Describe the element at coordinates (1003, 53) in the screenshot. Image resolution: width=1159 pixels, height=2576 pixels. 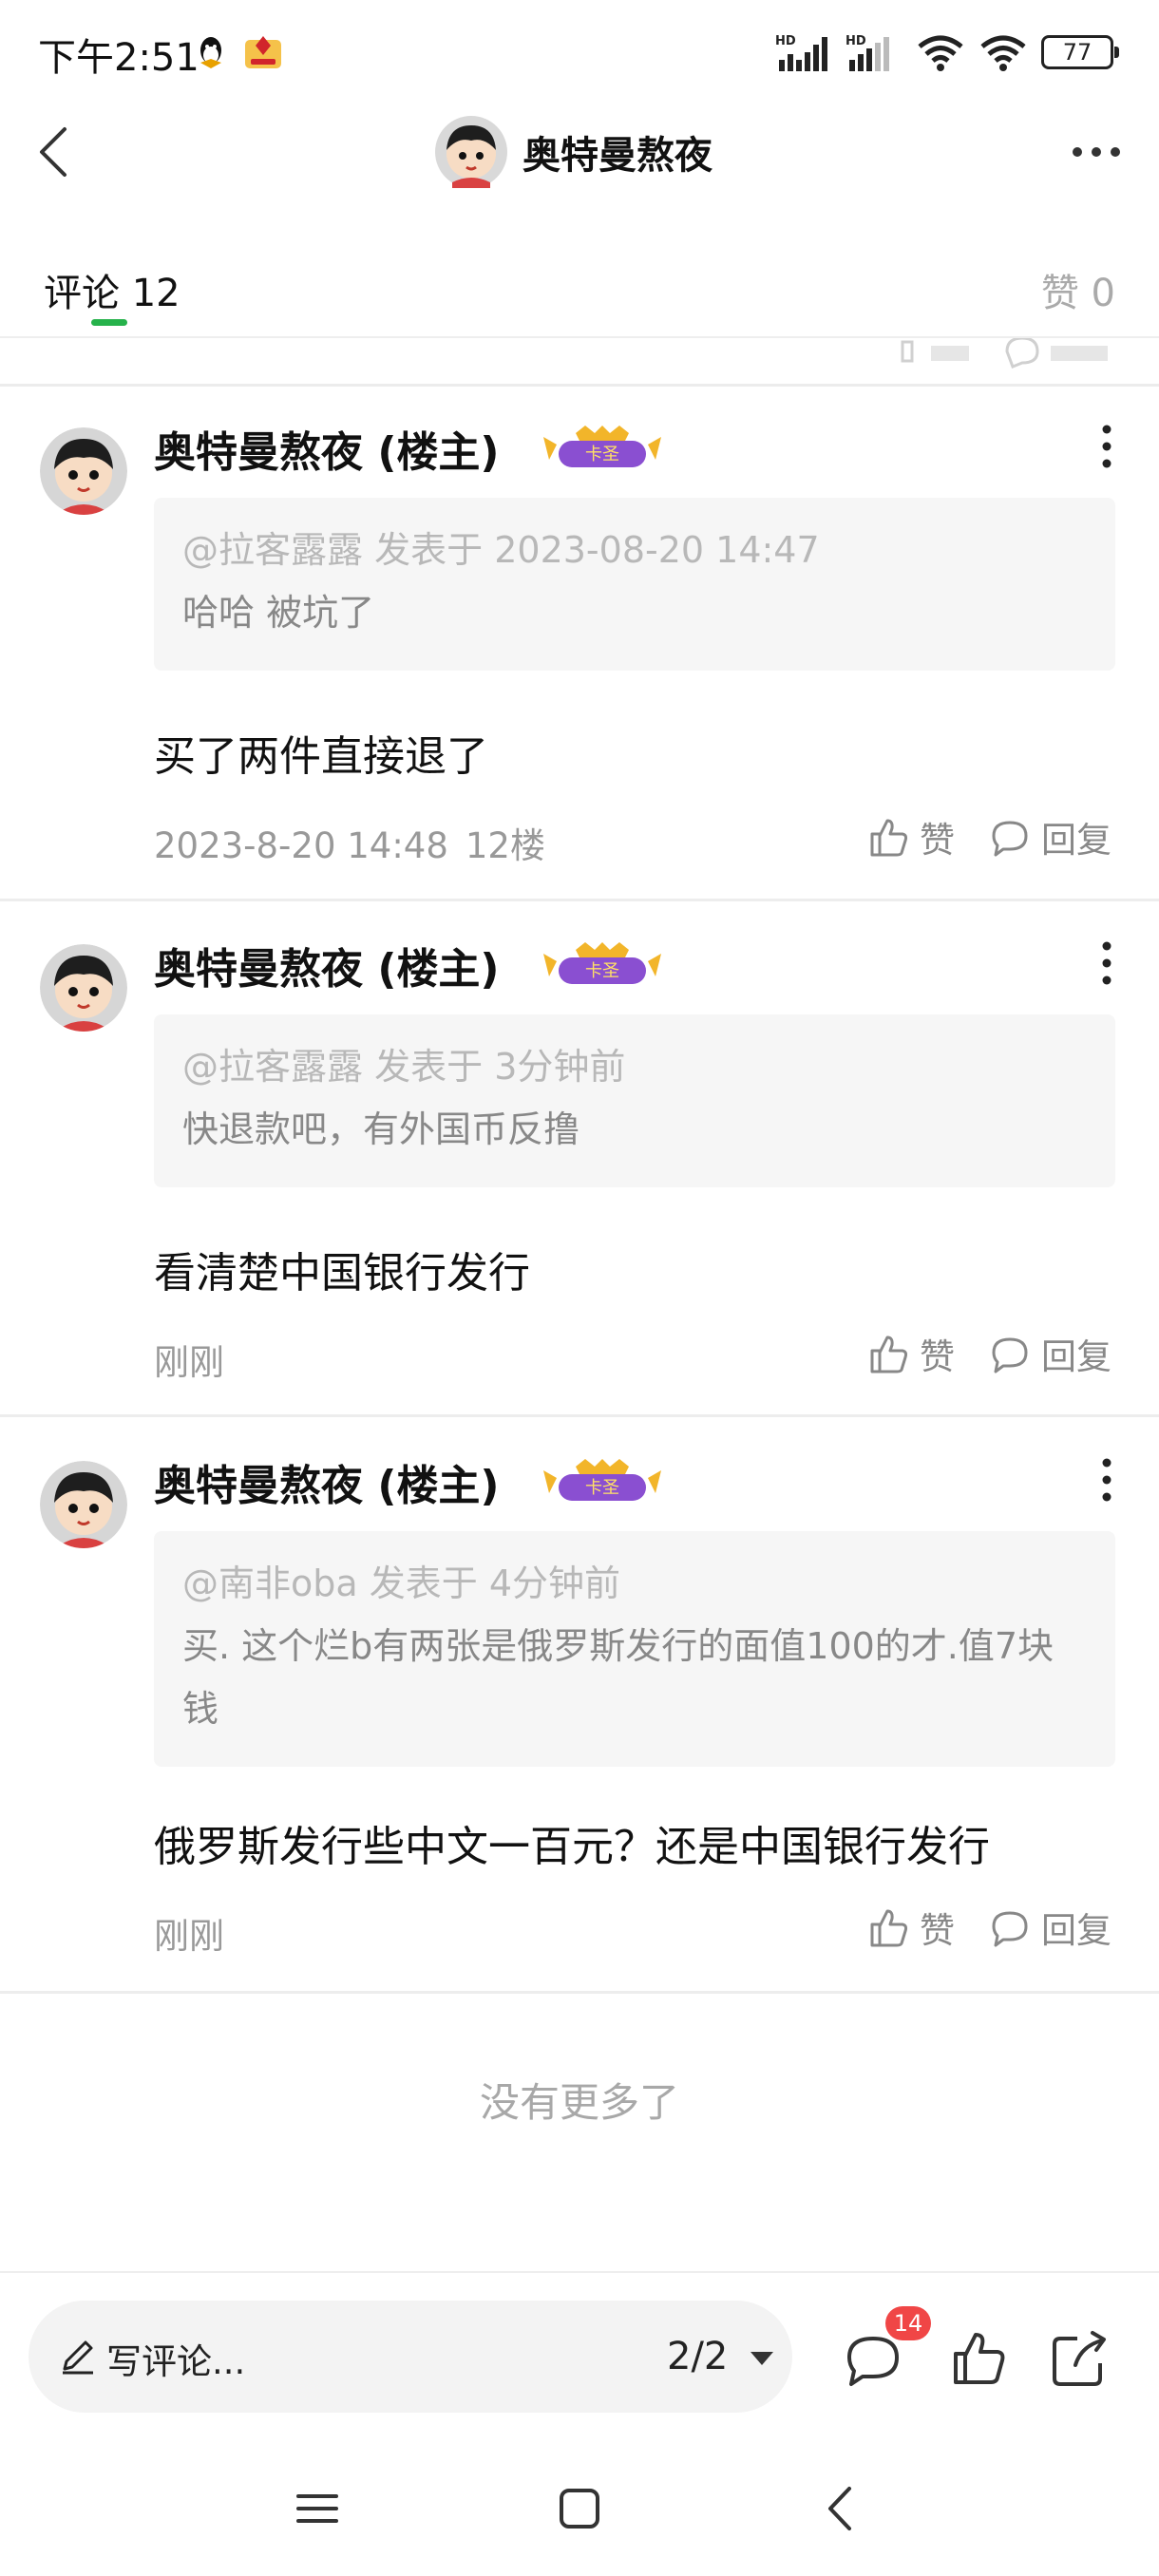
I see `wifi-2-icon` at that location.